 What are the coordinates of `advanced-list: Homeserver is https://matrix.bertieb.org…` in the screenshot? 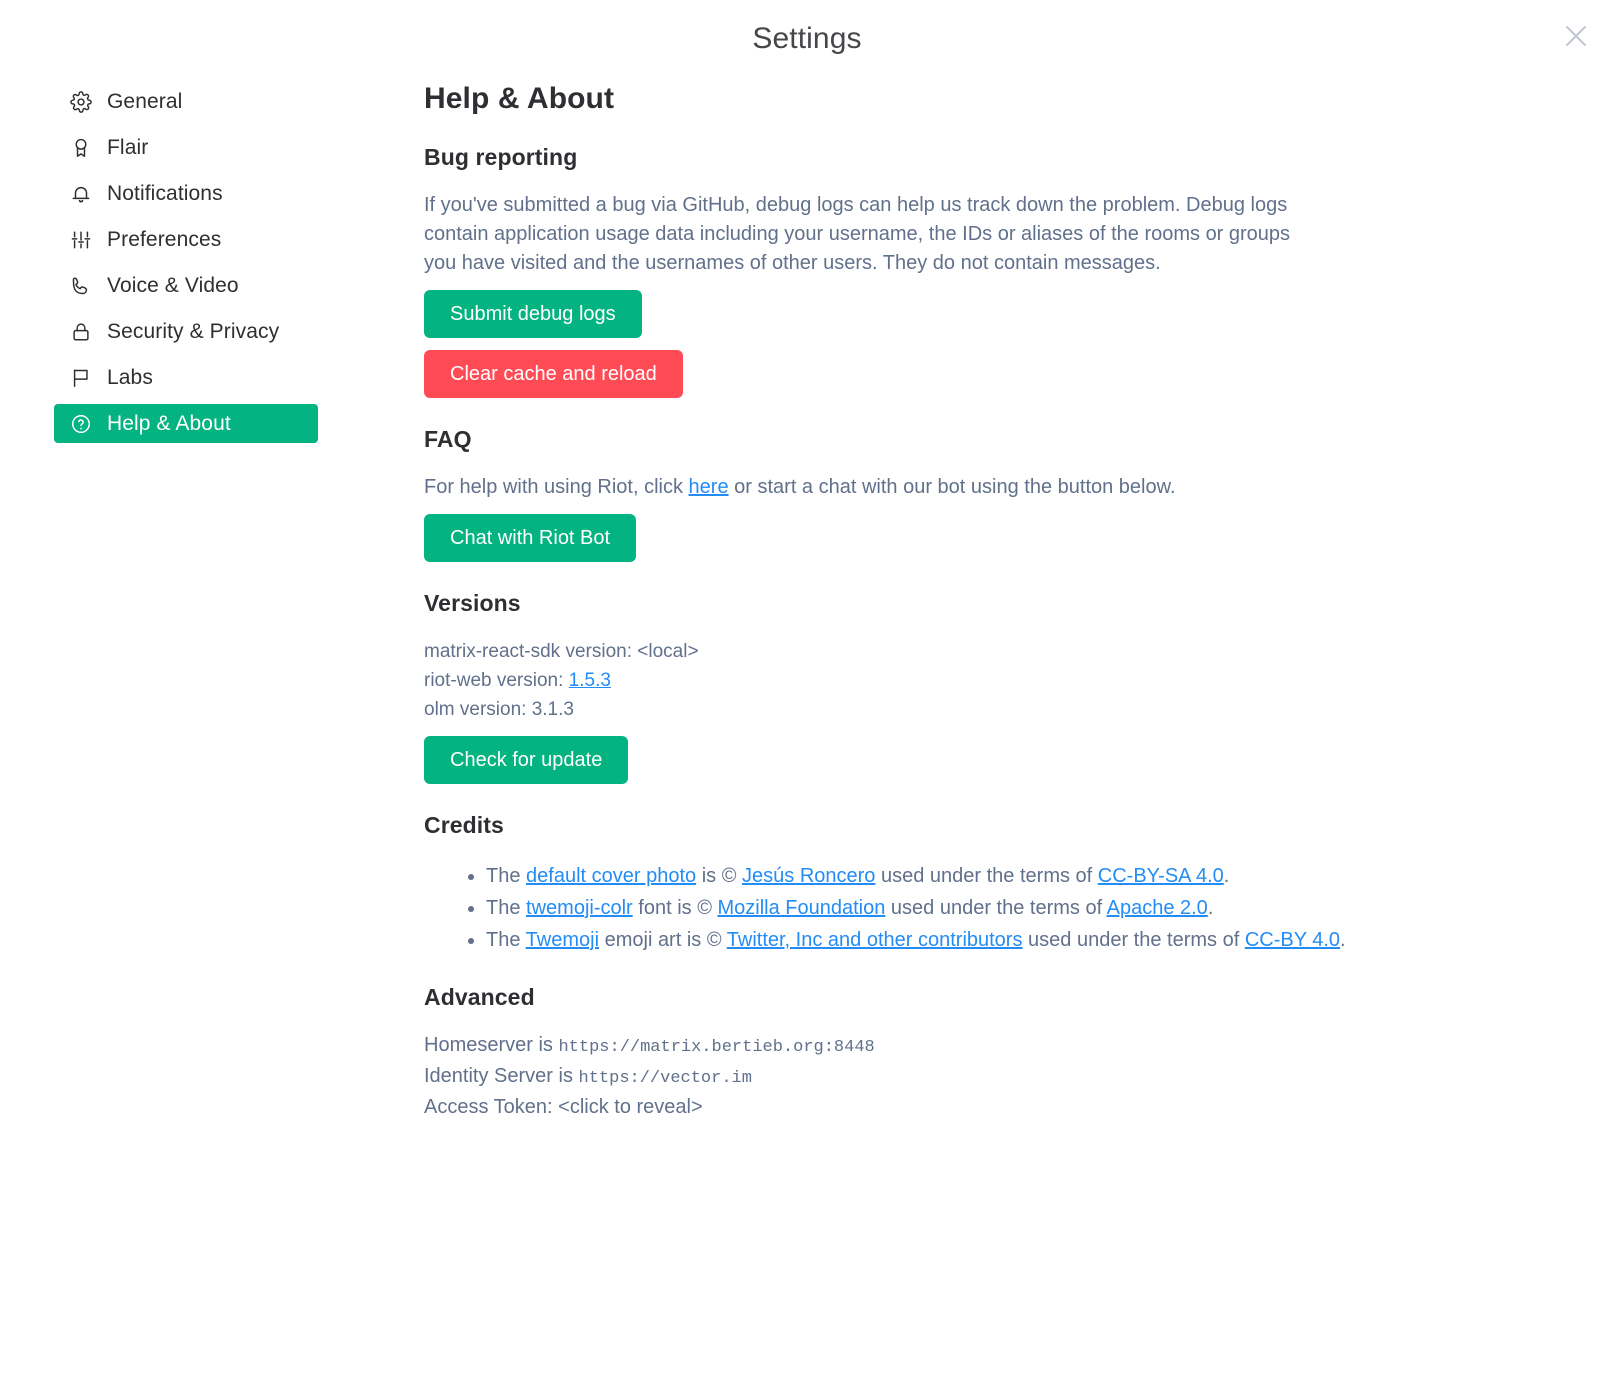 It's located at (947, 1076).